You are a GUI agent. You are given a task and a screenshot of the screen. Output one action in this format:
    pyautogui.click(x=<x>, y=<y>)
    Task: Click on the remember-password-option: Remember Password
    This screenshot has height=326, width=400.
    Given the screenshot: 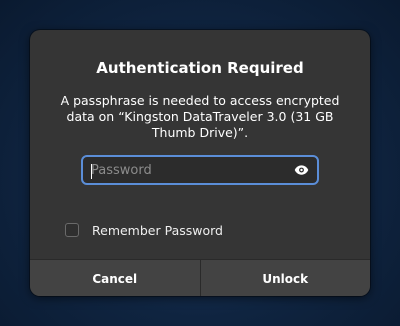 What is the action you would take?
    pyautogui.click(x=144, y=230)
    